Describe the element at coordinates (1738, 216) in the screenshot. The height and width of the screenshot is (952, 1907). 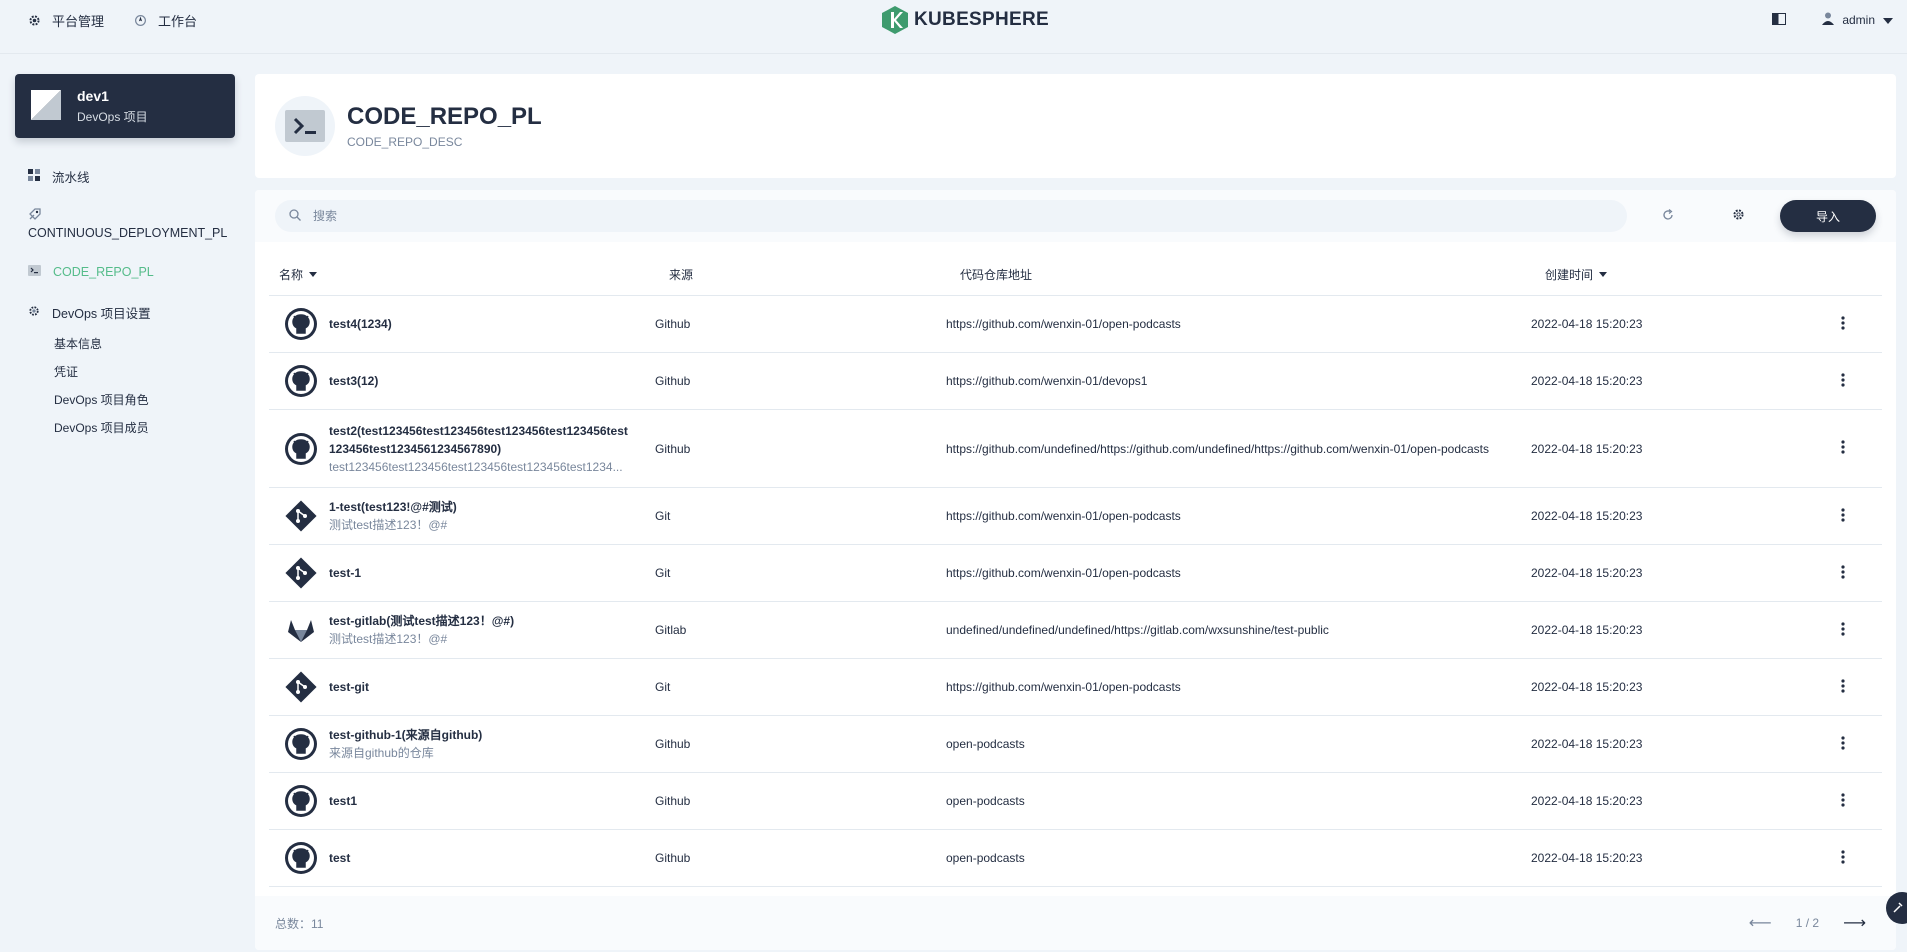
I see `settings-button` at that location.